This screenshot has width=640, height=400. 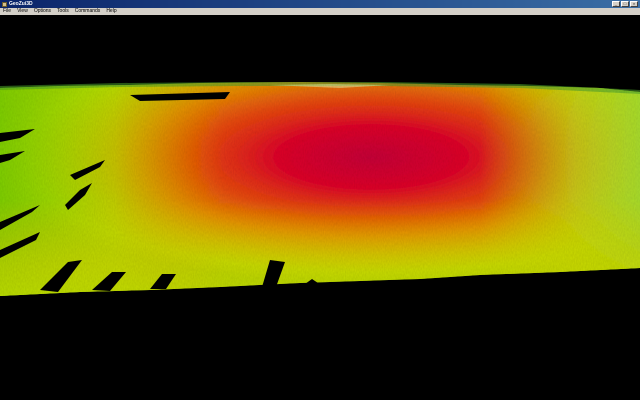 I want to click on minimize-button: _, so click(x=616, y=4).